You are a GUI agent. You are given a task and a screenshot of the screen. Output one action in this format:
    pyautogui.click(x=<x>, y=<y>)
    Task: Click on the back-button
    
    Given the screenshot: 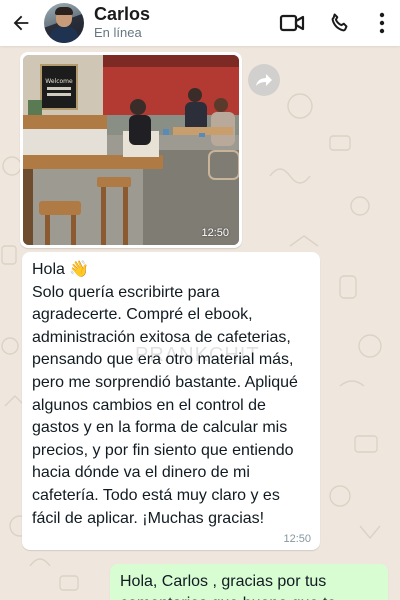 What is the action you would take?
    pyautogui.click(x=21, y=23)
    